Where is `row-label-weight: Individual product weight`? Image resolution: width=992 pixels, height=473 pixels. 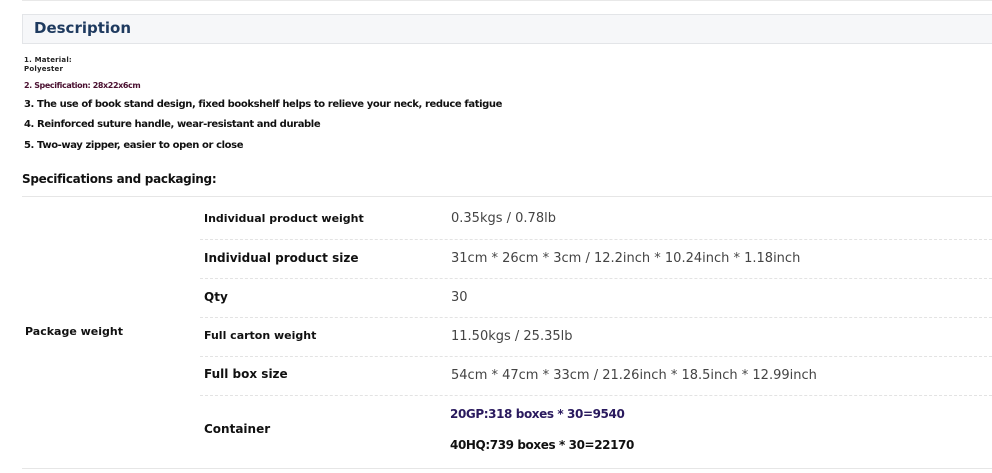 row-label-weight: Individual product weight is located at coordinates (284, 218).